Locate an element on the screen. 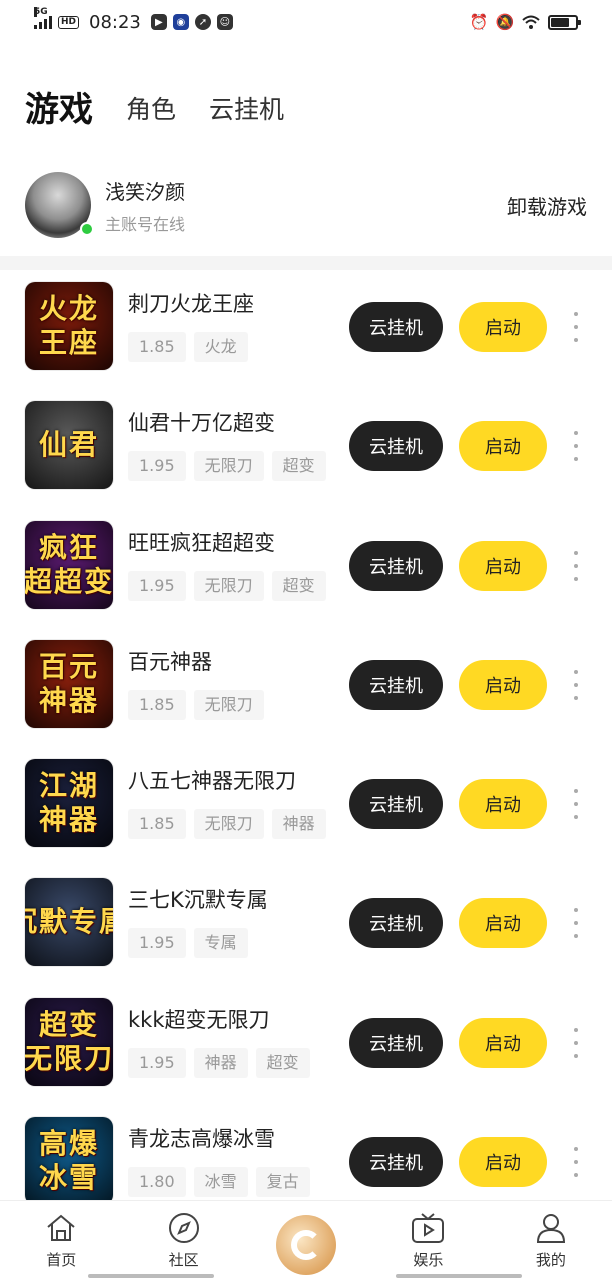  game-name: kkk超变无限刀 is located at coordinates (199, 1019).